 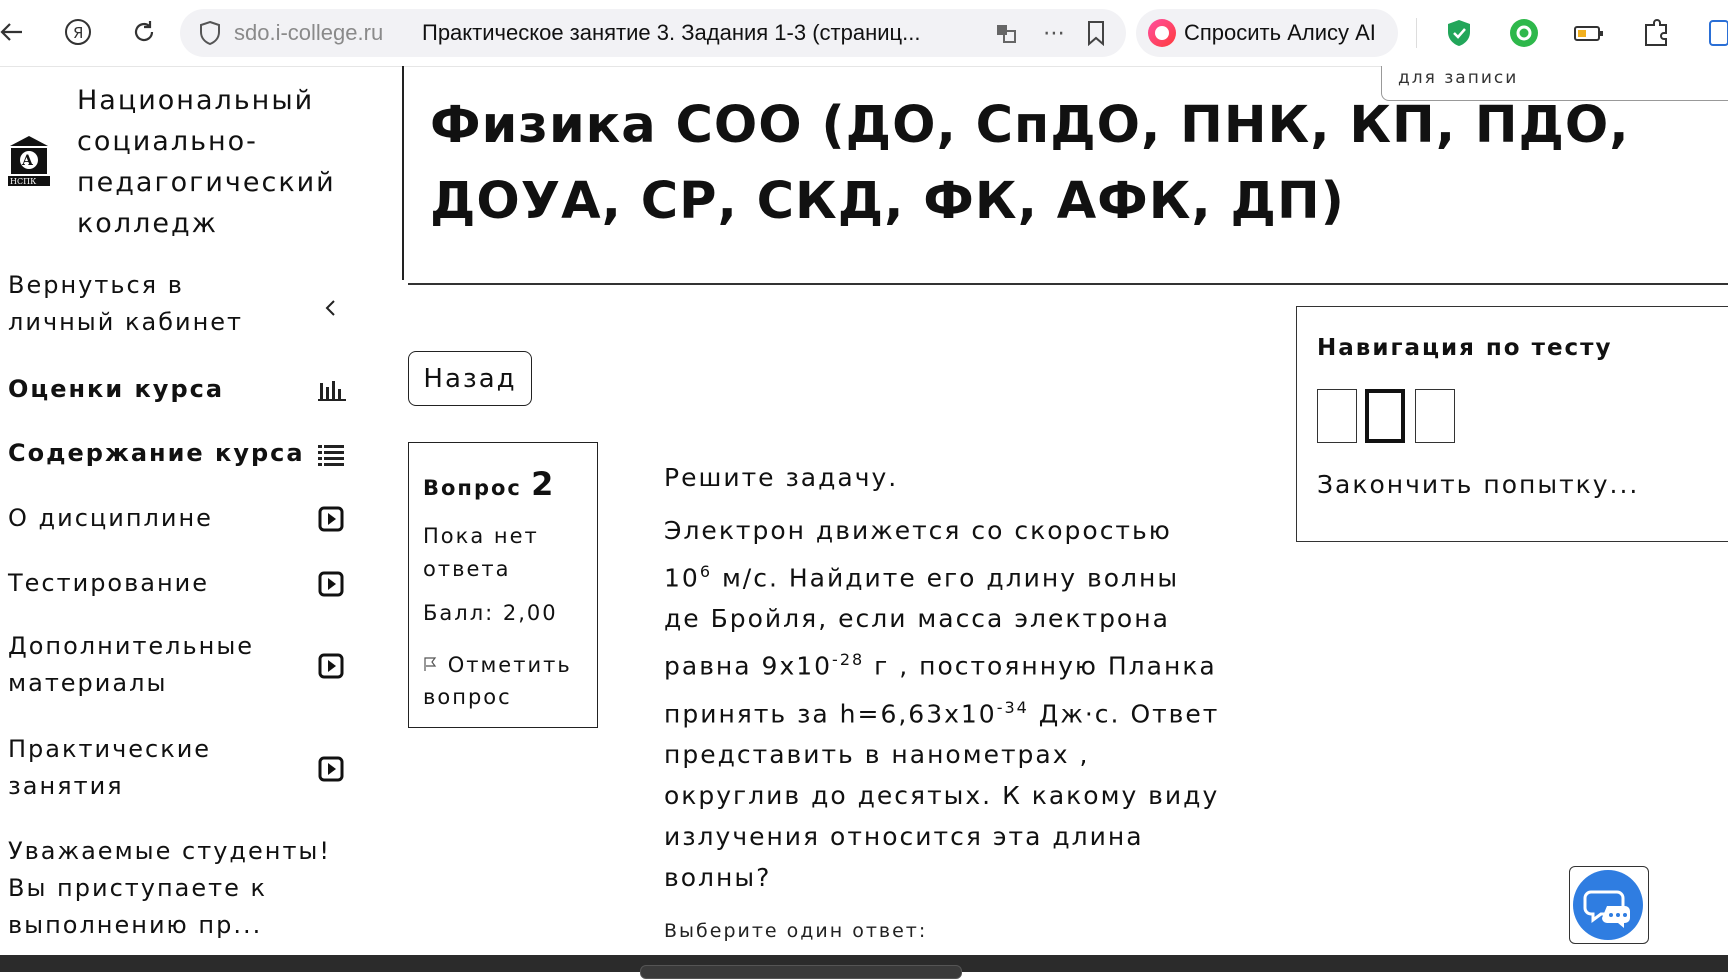 I want to click on extension-green-icon, so click(x=1524, y=33).